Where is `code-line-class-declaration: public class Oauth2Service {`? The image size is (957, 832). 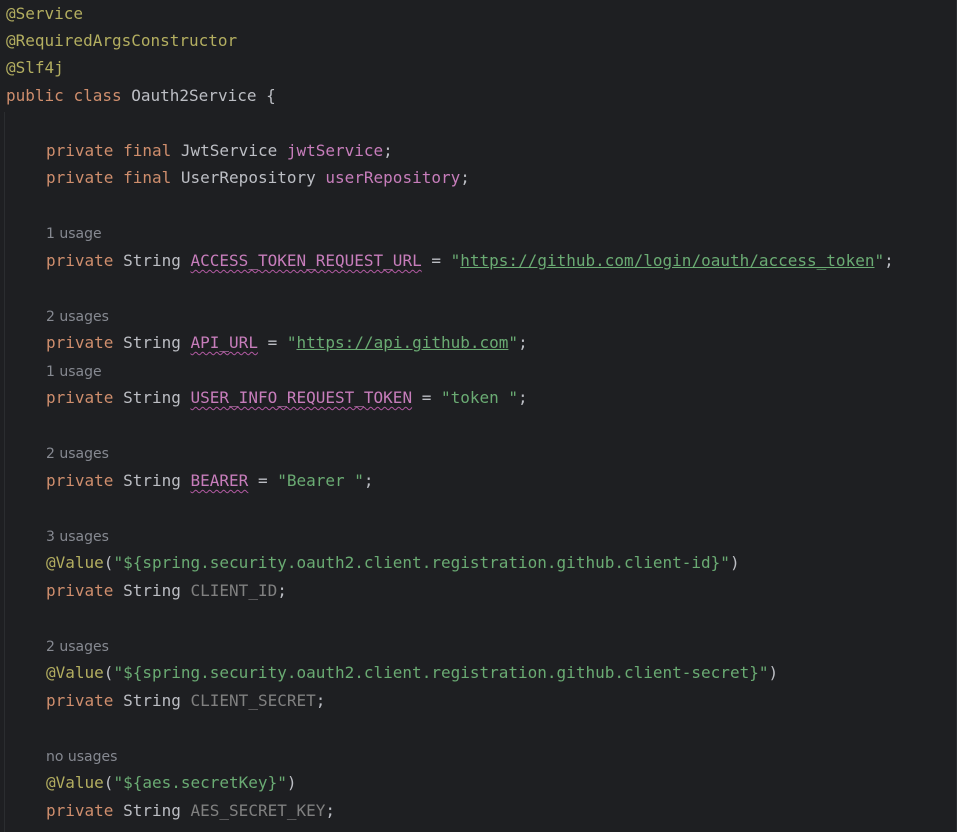
code-line-class-declaration: public class Oauth2Service { is located at coordinates (141, 96).